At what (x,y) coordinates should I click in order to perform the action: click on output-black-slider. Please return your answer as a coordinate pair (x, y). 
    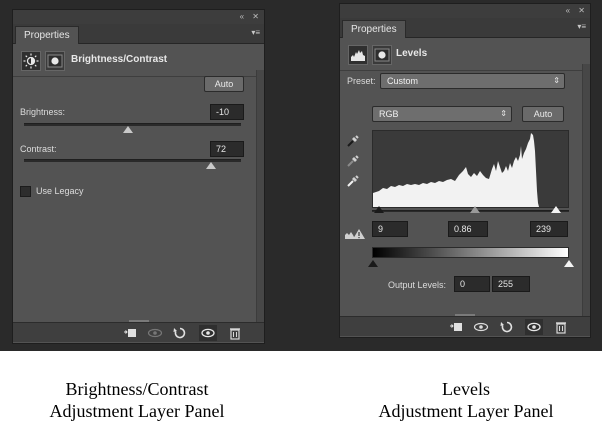
    Looking at the image, I should click on (373, 263).